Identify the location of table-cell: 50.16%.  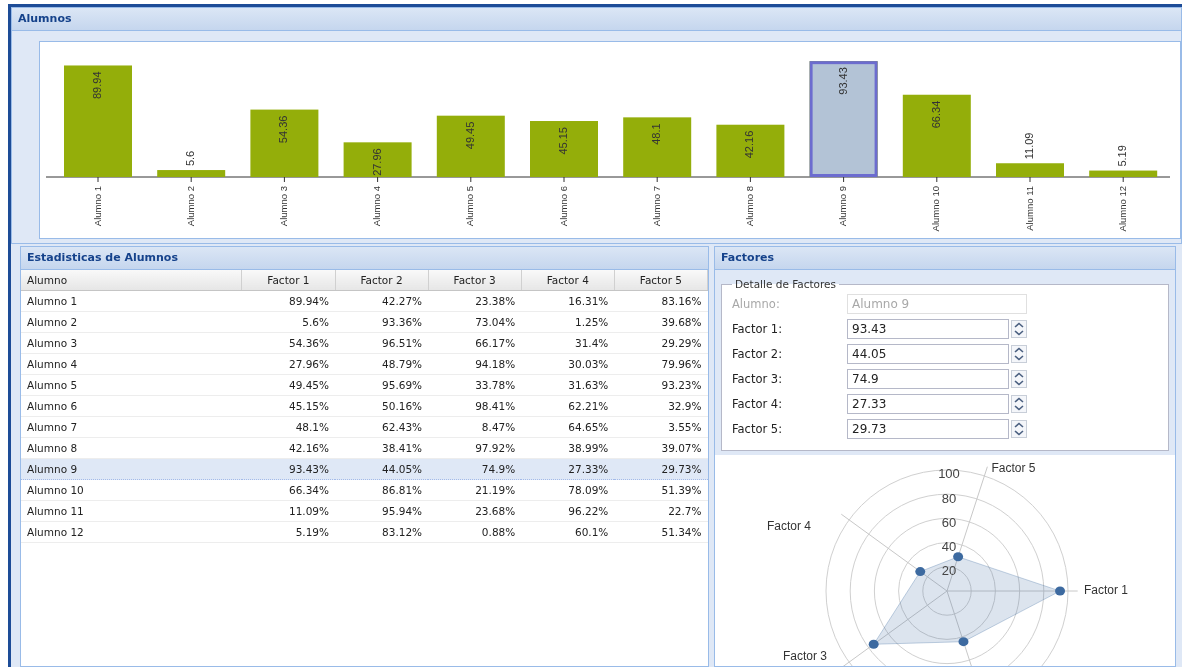
(382, 406).